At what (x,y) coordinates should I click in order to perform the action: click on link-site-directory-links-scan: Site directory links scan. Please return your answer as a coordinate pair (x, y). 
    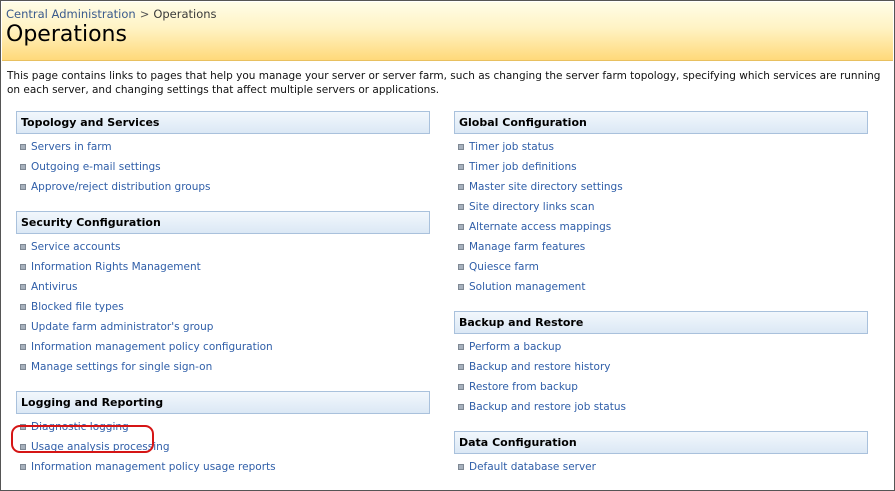
    Looking at the image, I should click on (532, 207).